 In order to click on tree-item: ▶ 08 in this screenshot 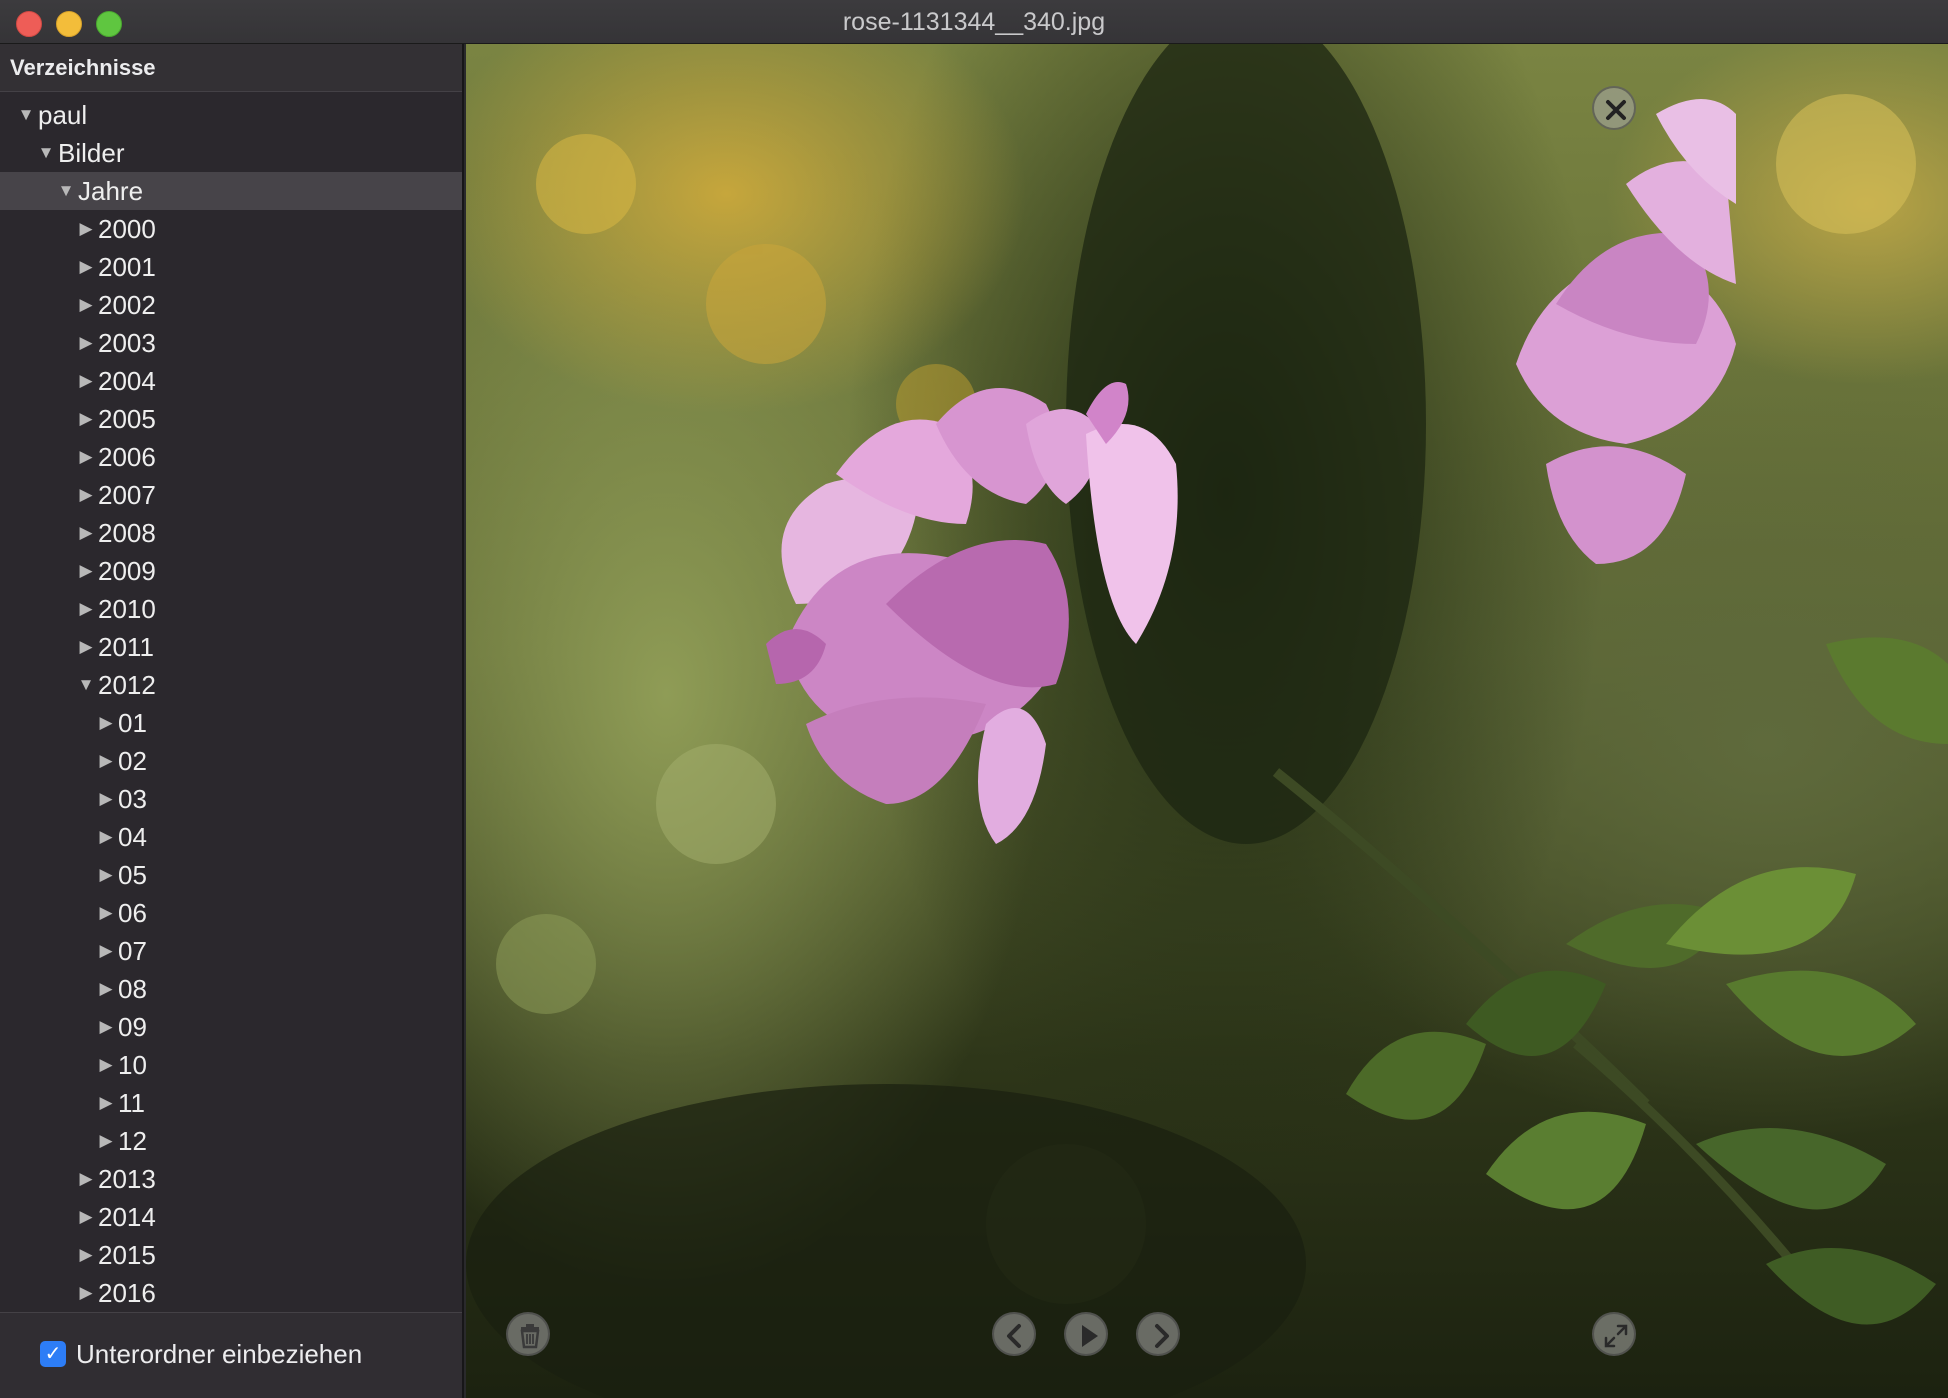, I will do `click(231, 989)`.